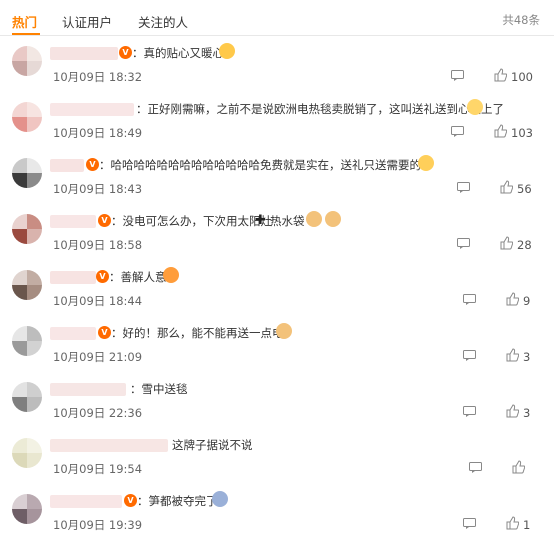  I want to click on like-count: 100, so click(522, 77).